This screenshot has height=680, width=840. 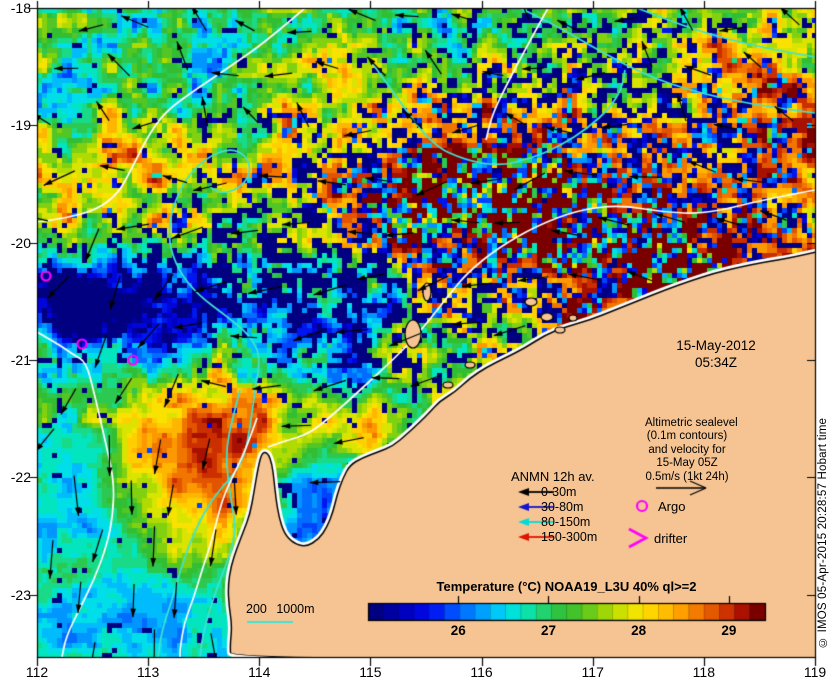 I want to click on anmn-legend-item-label: 80-150m, so click(x=566, y=522).